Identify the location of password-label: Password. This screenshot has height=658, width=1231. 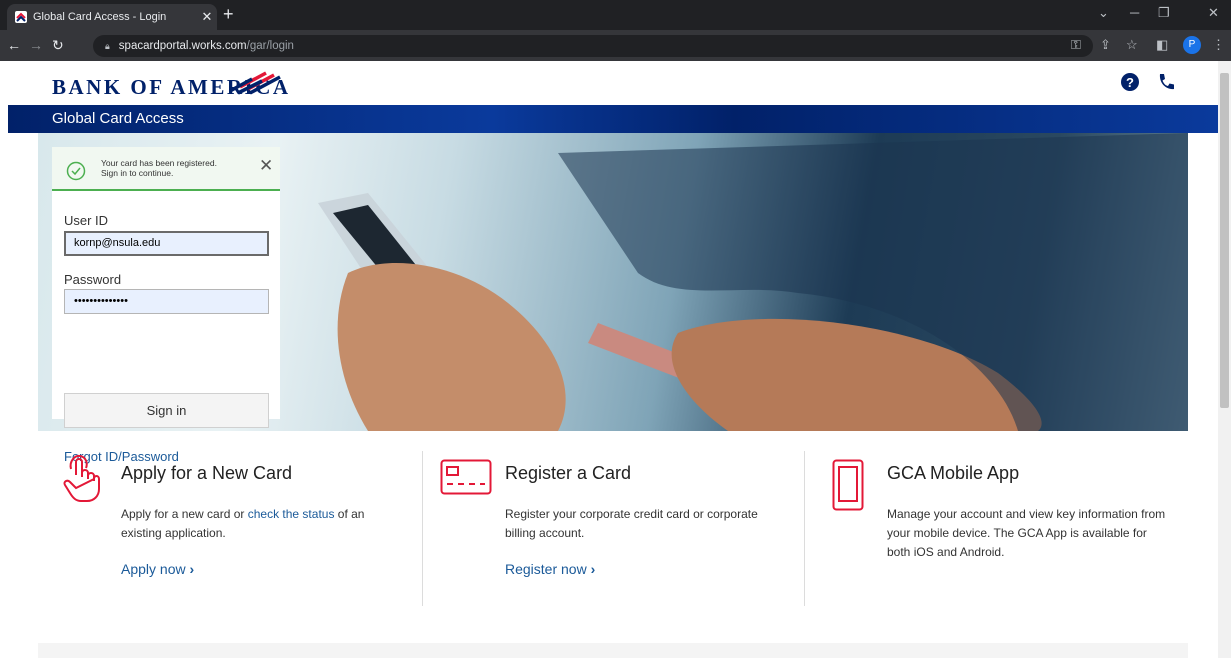
(93, 279).